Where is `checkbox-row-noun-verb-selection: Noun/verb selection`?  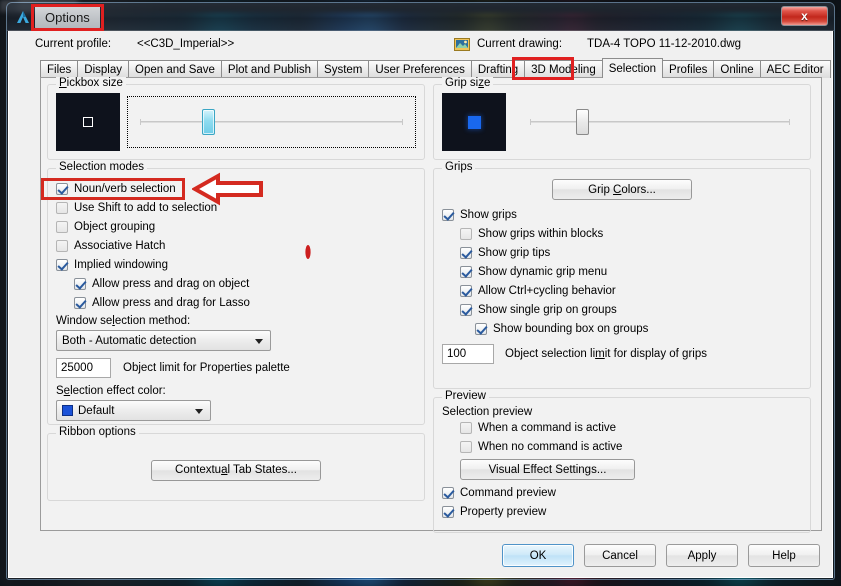
checkbox-row-noun-verb-selection: Noun/verb selection is located at coordinates (236, 188).